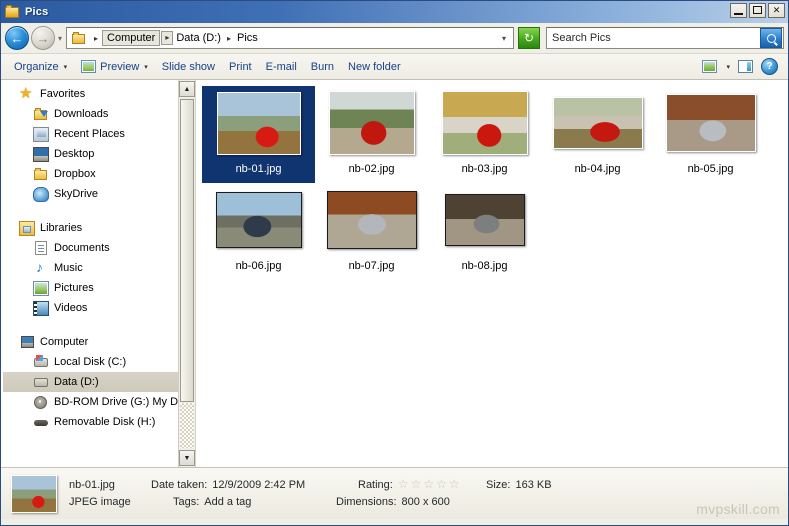  I want to click on file-tile: nb-06.jpg, so click(258, 231).